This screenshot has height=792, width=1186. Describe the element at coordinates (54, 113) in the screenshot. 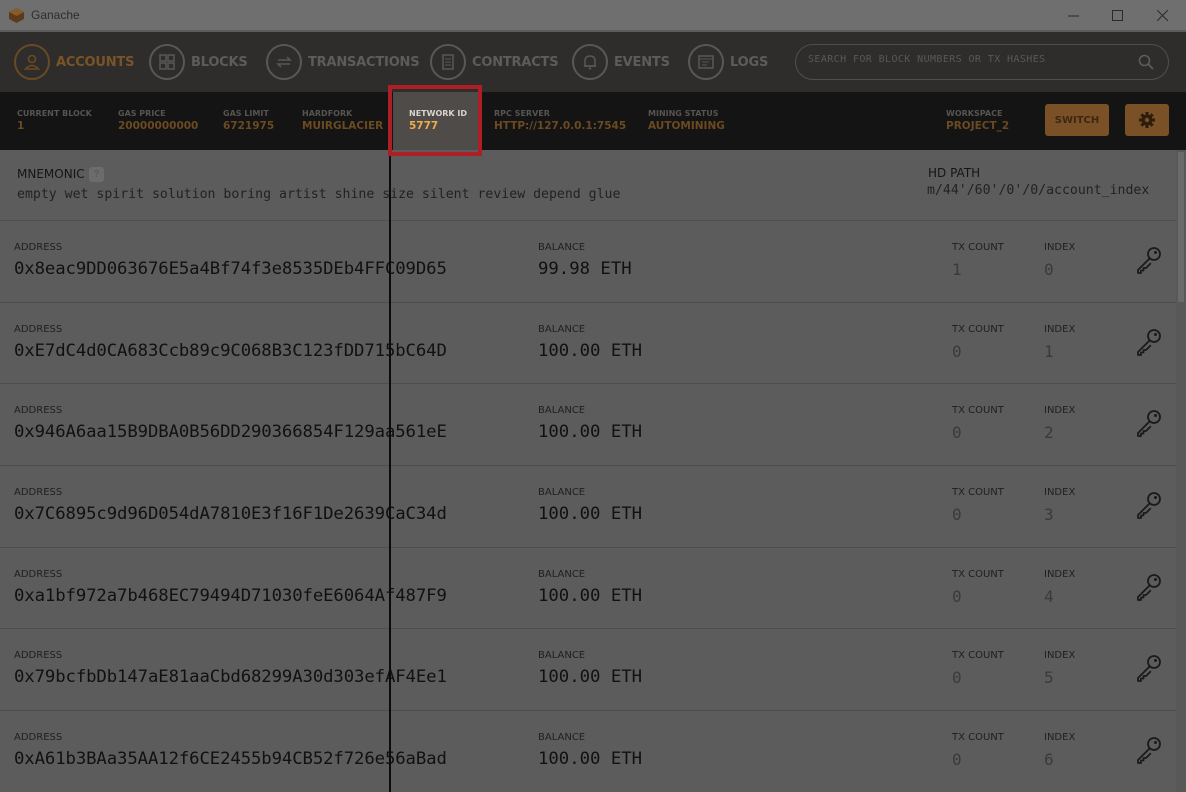

I see `stat-label: CURRENT BLOCK` at that location.